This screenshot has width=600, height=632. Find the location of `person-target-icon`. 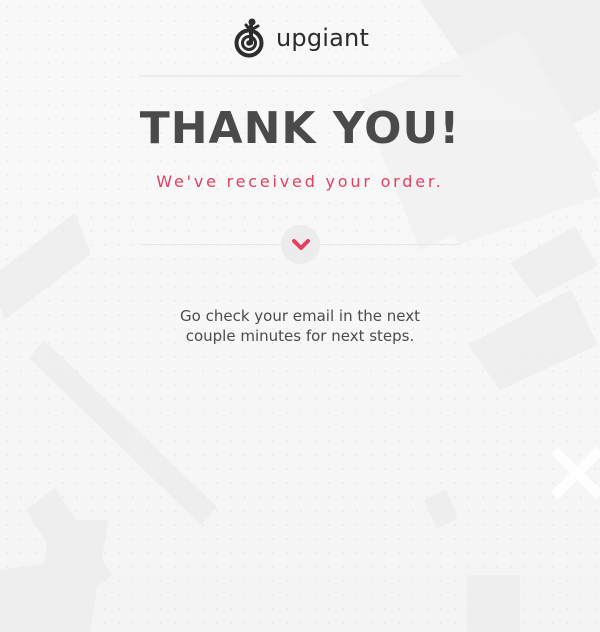

person-target-icon is located at coordinates (249, 38).